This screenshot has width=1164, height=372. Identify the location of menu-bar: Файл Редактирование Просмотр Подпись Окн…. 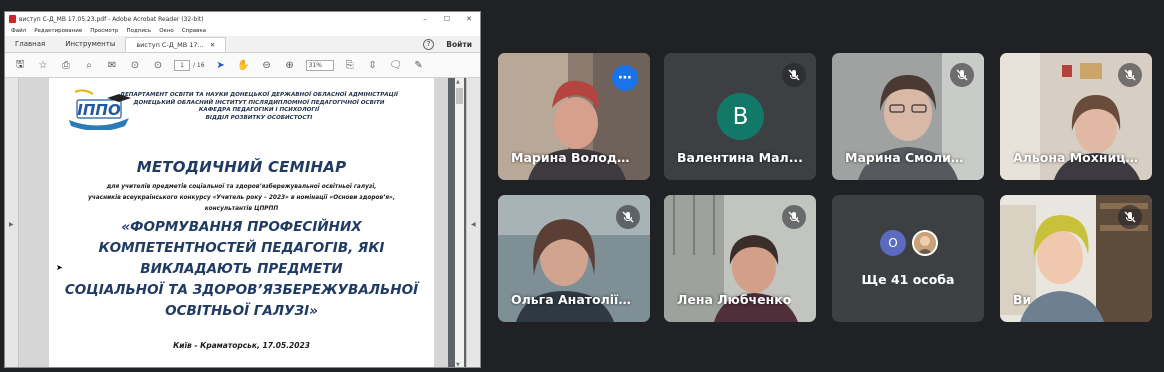
(242, 31).